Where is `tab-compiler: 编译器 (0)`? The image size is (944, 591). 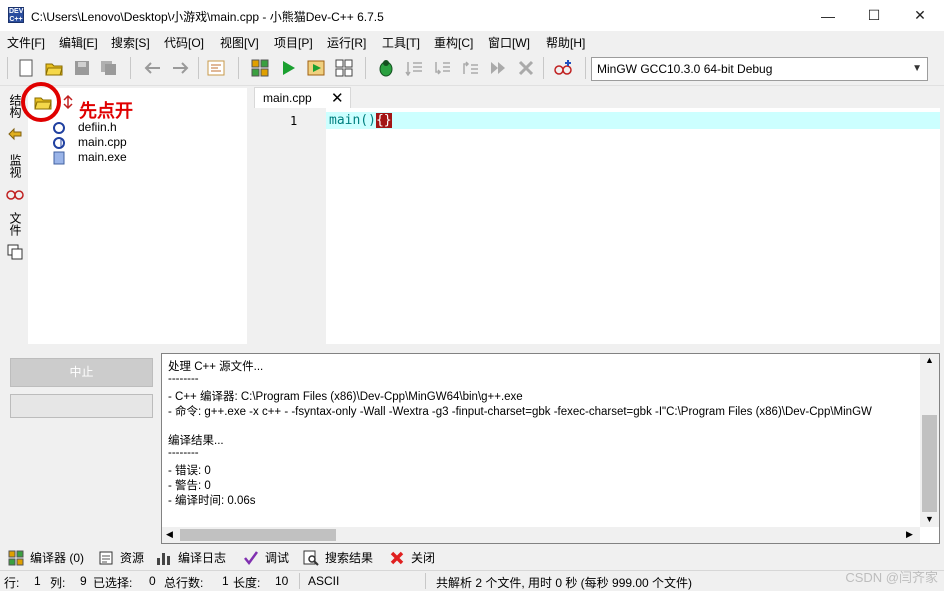
tab-compiler: 编译器 (0) is located at coordinates (46, 557).